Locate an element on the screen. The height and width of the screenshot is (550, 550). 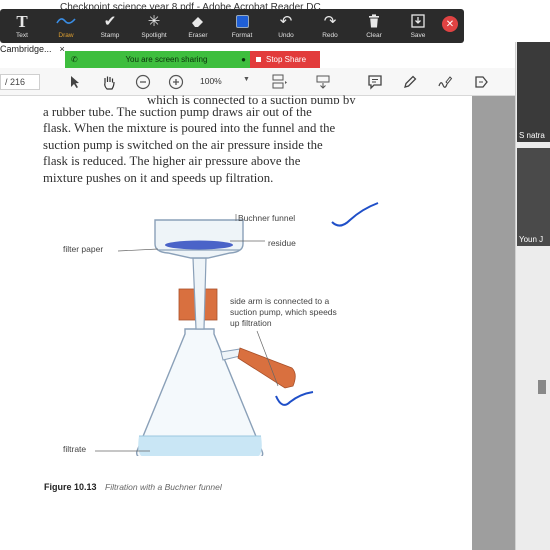
text-icon: T is located at coordinates (22, 21).